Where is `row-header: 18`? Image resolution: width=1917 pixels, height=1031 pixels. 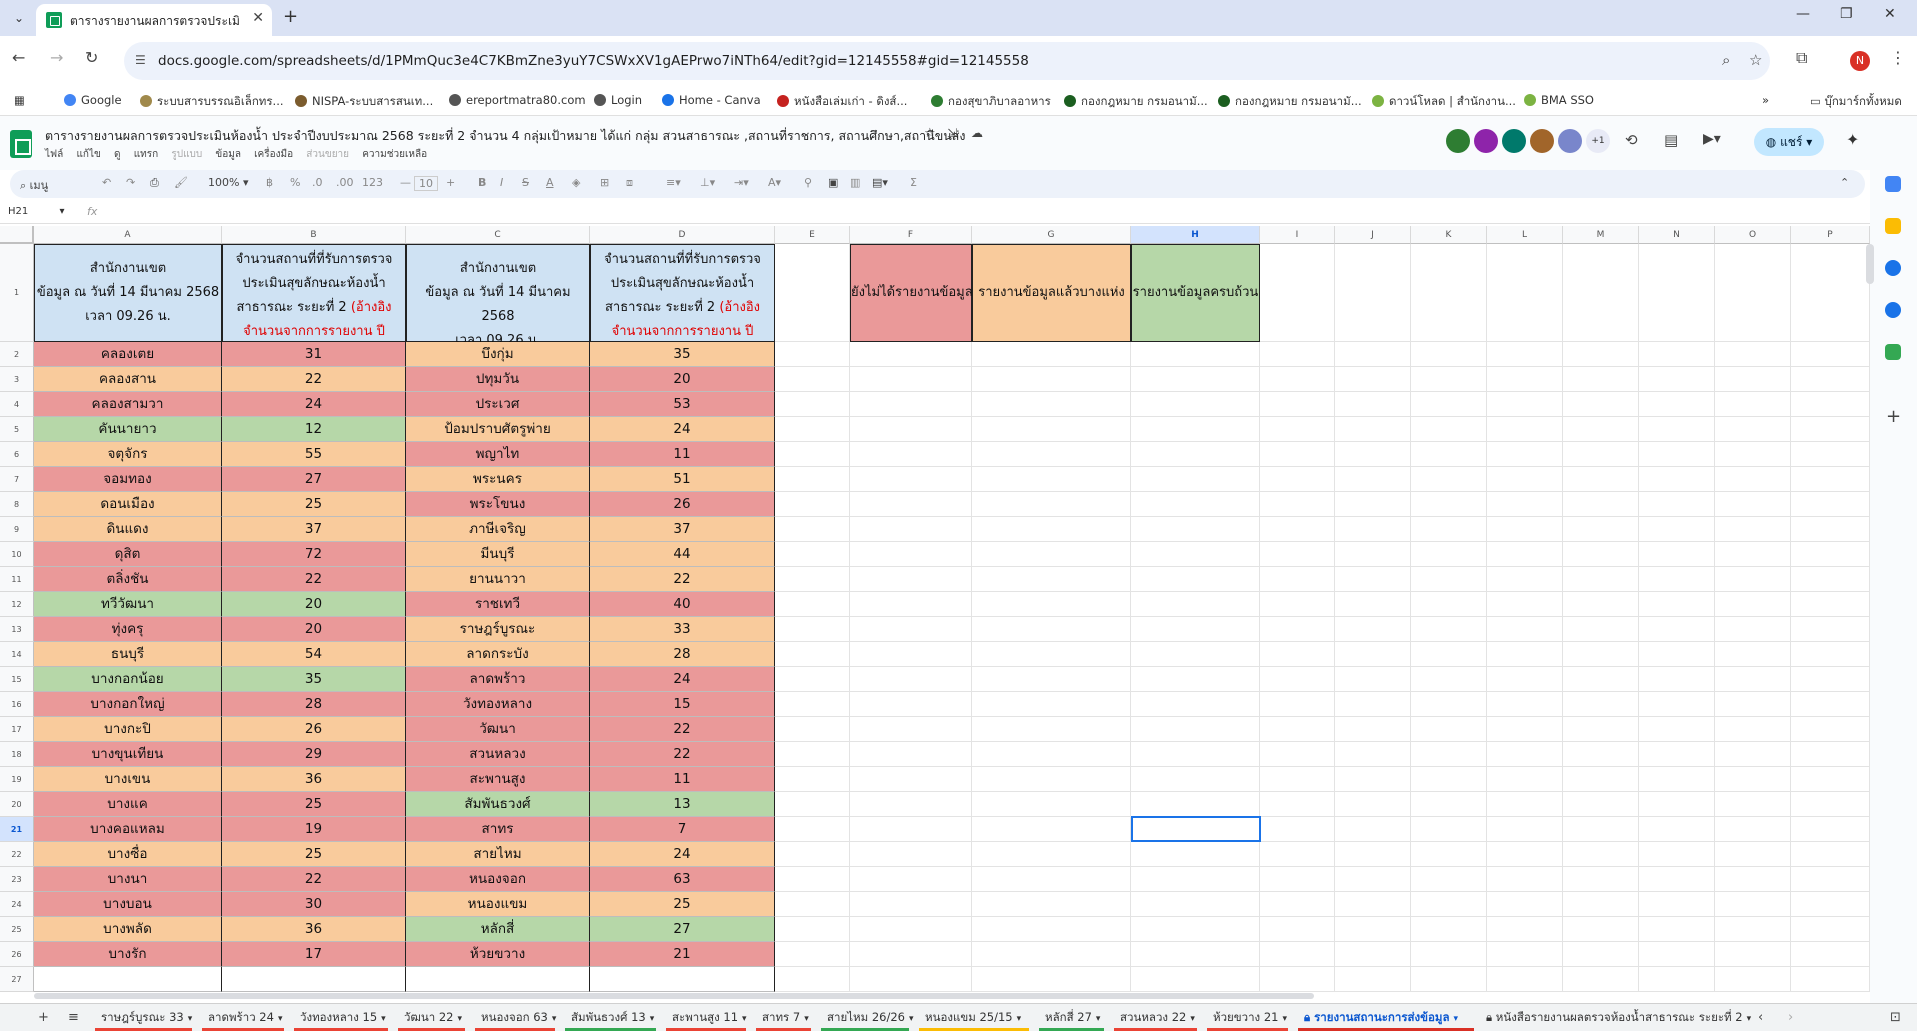 row-header: 18 is located at coordinates (17, 754).